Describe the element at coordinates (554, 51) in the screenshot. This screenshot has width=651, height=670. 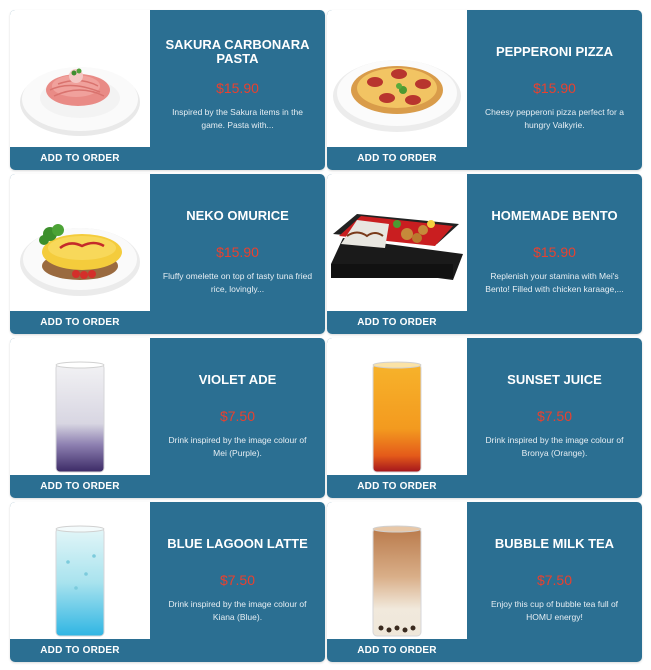
I see `item-title: PEPPERONI PIZZA` at that location.